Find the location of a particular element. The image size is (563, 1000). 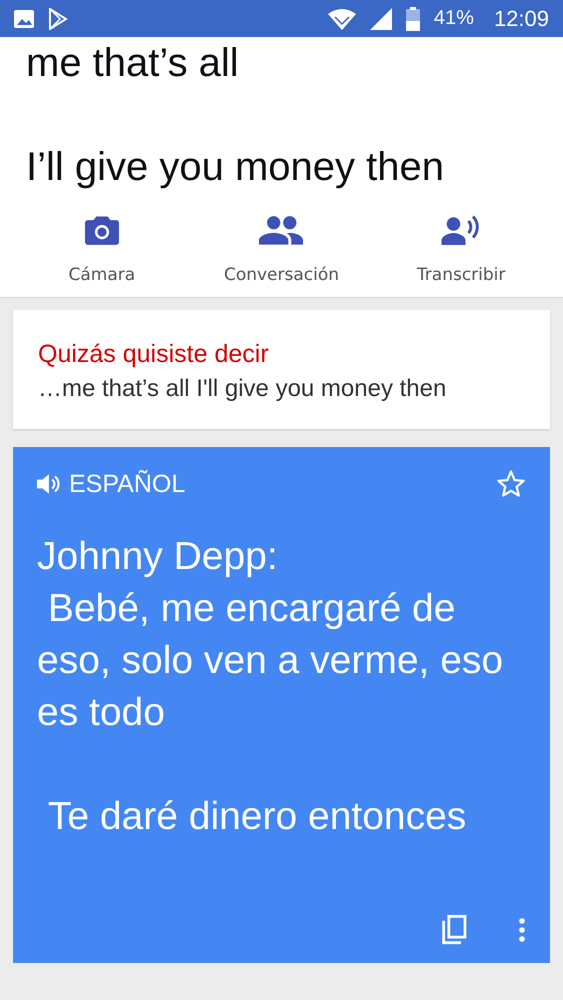

more-icon is located at coordinates (522, 930).